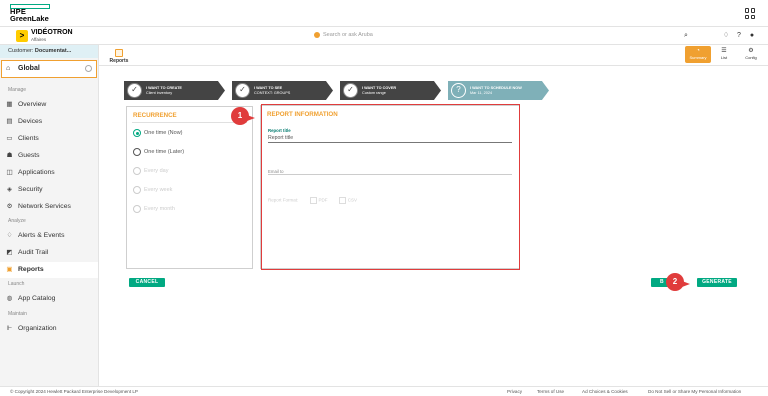 This screenshot has height=396, width=768. I want to click on overview-icon: ▦, so click(9, 104).